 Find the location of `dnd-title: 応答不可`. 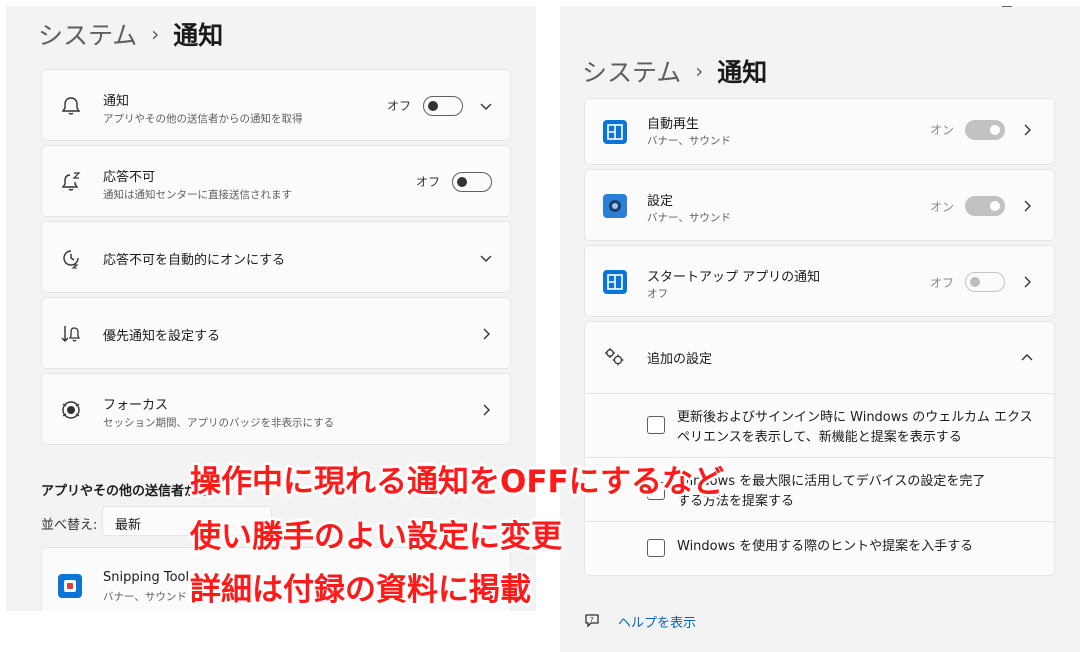

dnd-title: 応答不可 is located at coordinates (129, 177).